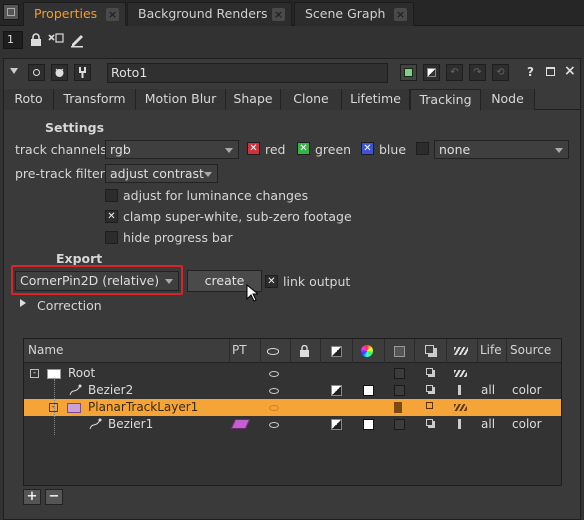 Image resolution: width=584 pixels, height=520 pixels. I want to click on expand-arrow-icon, so click(23, 303).